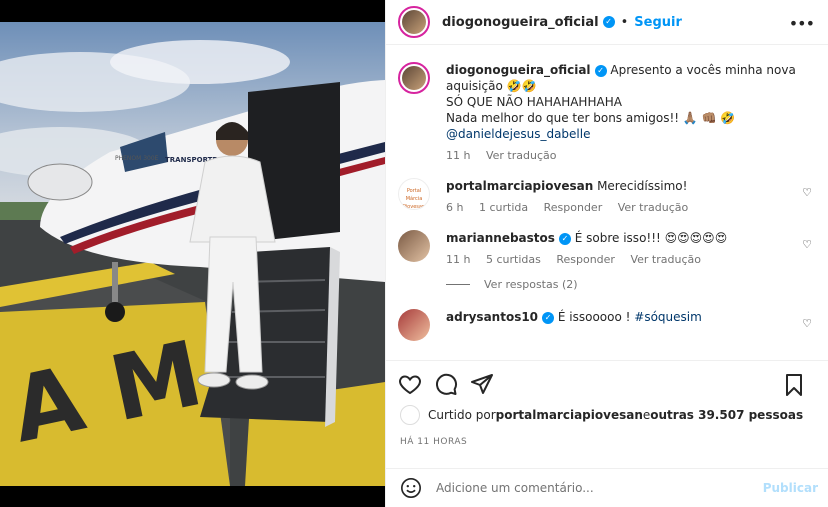  Describe the element at coordinates (621, 260) in the screenshot. I see `comment-meta: 11 h 5 curtidas Responder Ver tradução` at that location.